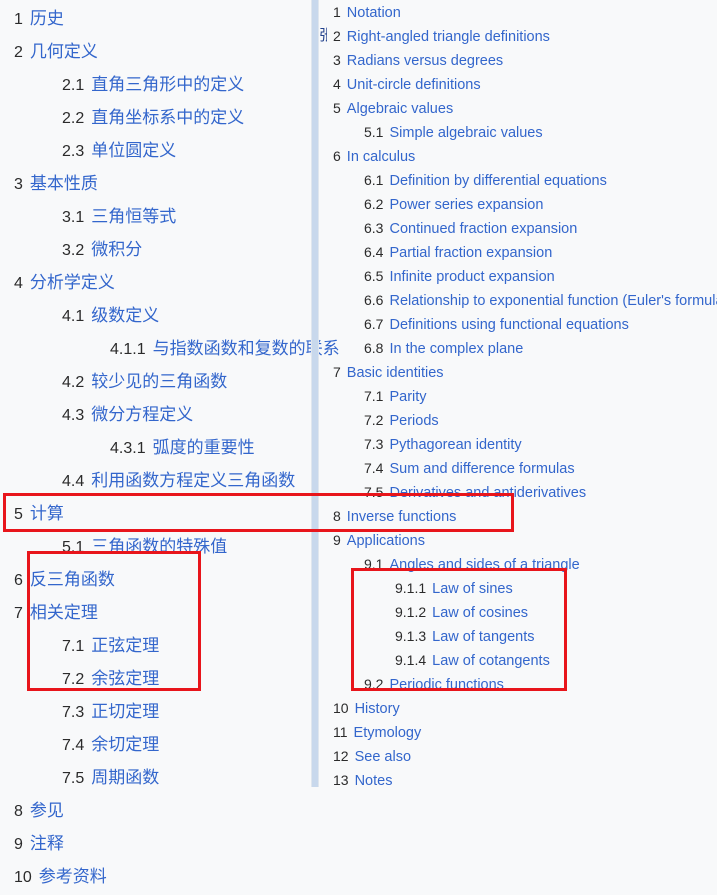 The height and width of the screenshot is (895, 717). I want to click on toc-row: 4 分析学定义, so click(155, 284).